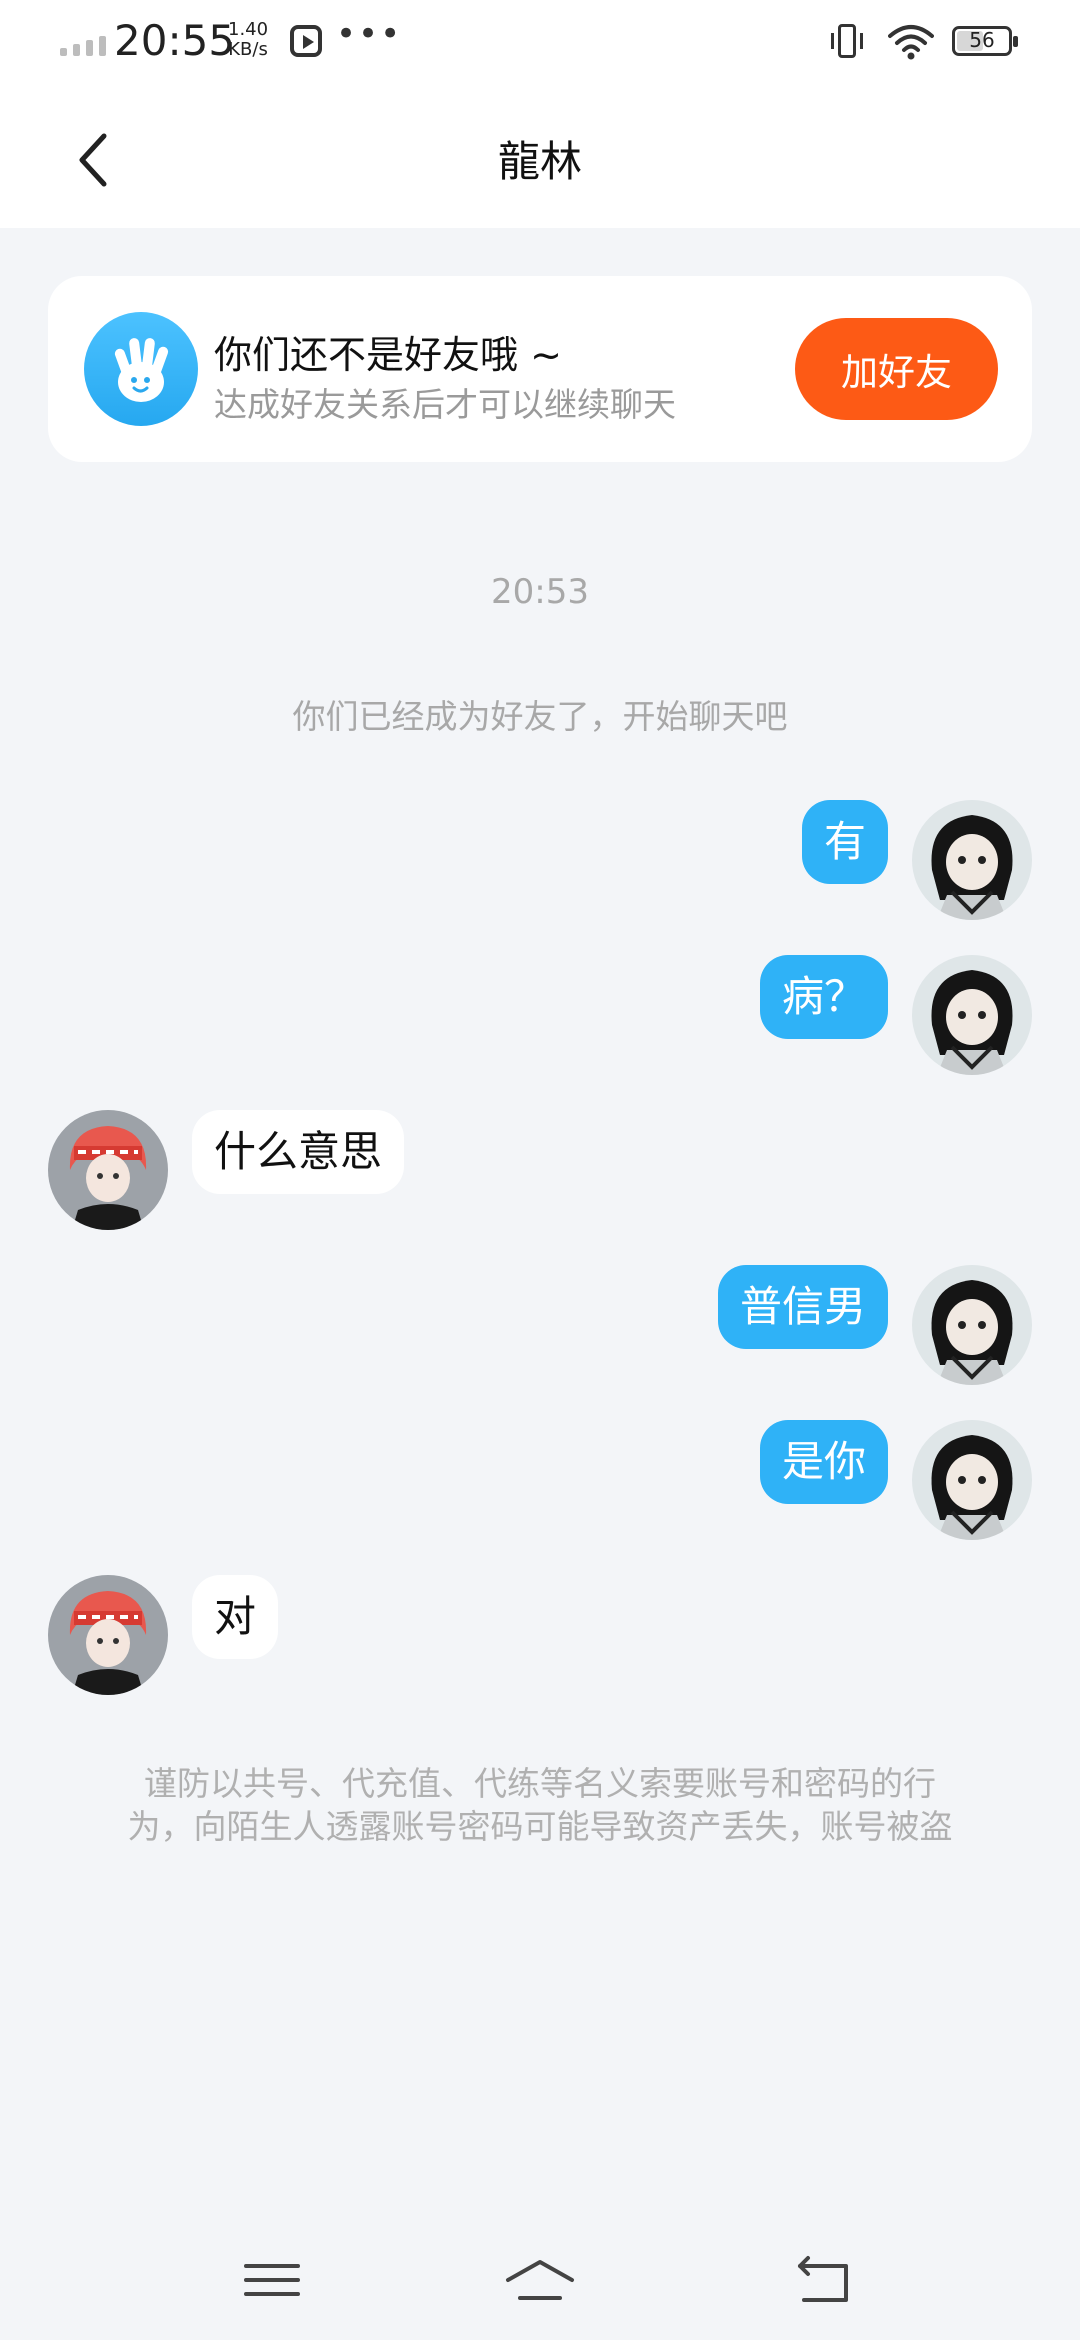  I want to click on network-speed-value: 1.40, so click(248, 29).